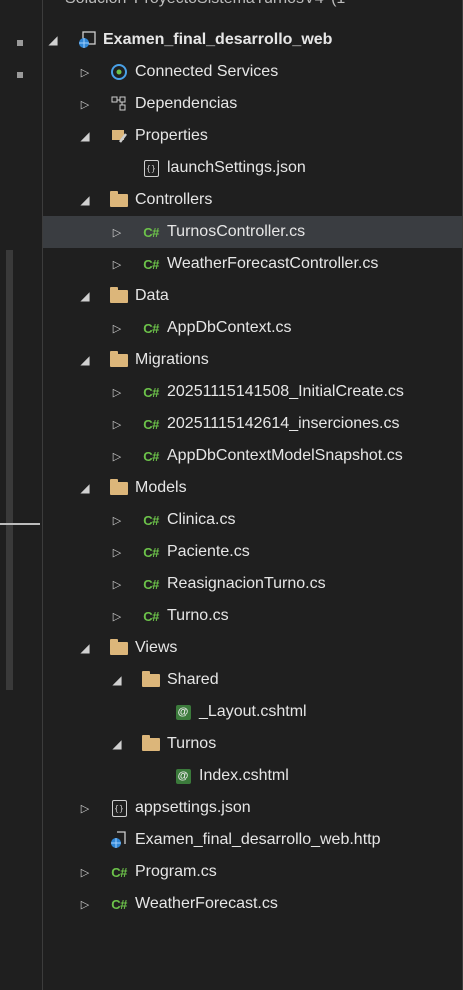 Image resolution: width=463 pixels, height=990 pixels. What do you see at coordinates (253, 616) in the screenshot?
I see `tree-item: ▷ C# Turno.cs` at bounding box center [253, 616].